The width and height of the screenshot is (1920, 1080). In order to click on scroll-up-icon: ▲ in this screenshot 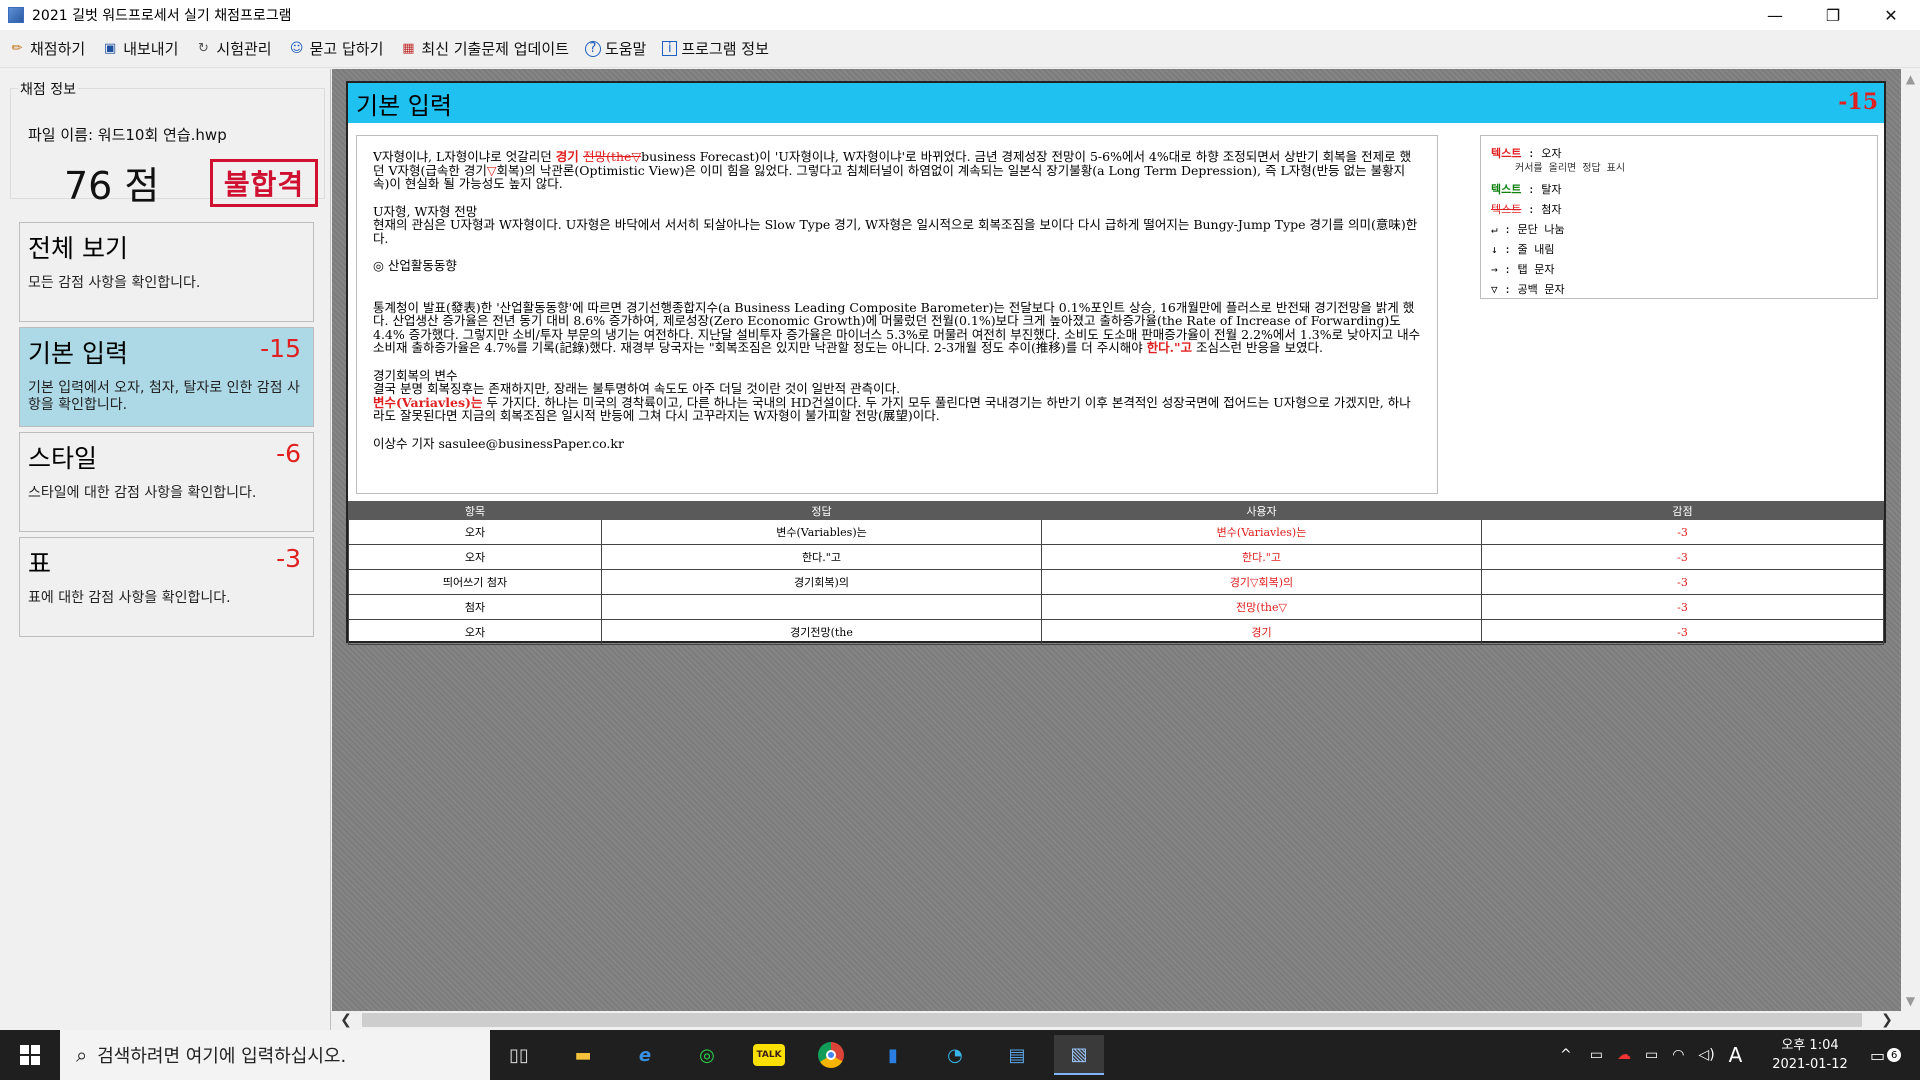, I will do `click(1910, 79)`.